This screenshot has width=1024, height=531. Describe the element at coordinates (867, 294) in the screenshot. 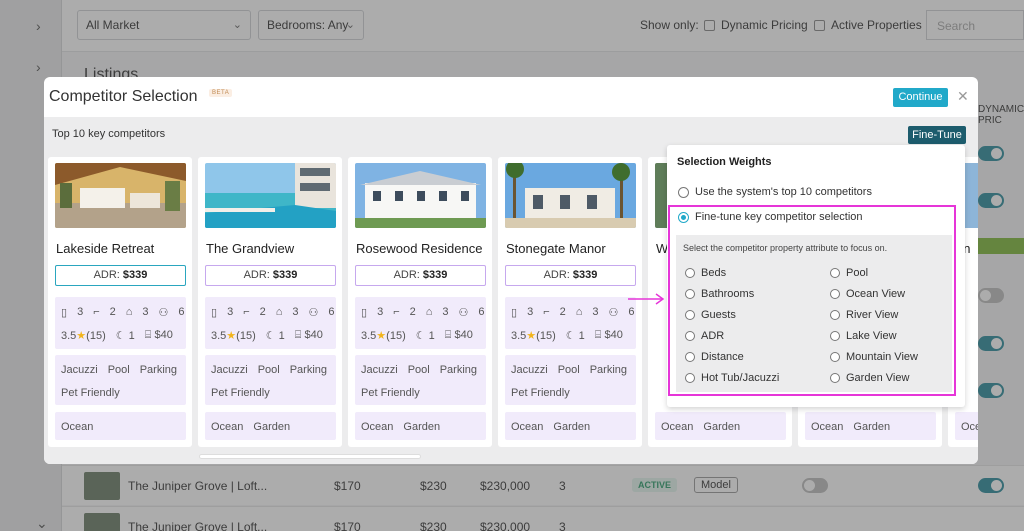

I see `attribute-option-ocean-view: Ocean View` at that location.